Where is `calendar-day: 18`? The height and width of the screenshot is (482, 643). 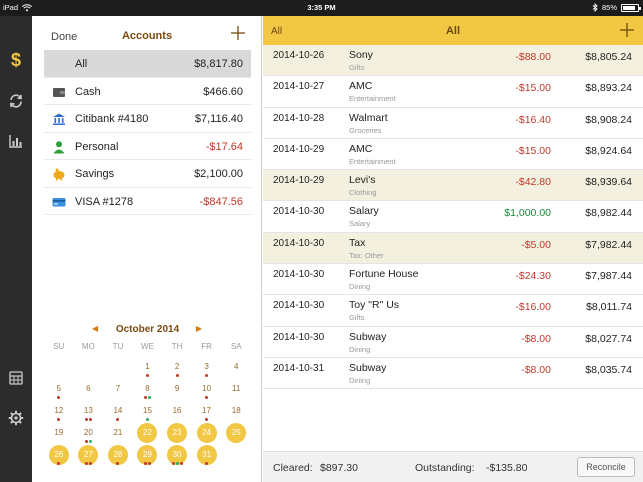 calendar-day: 18 is located at coordinates (236, 411).